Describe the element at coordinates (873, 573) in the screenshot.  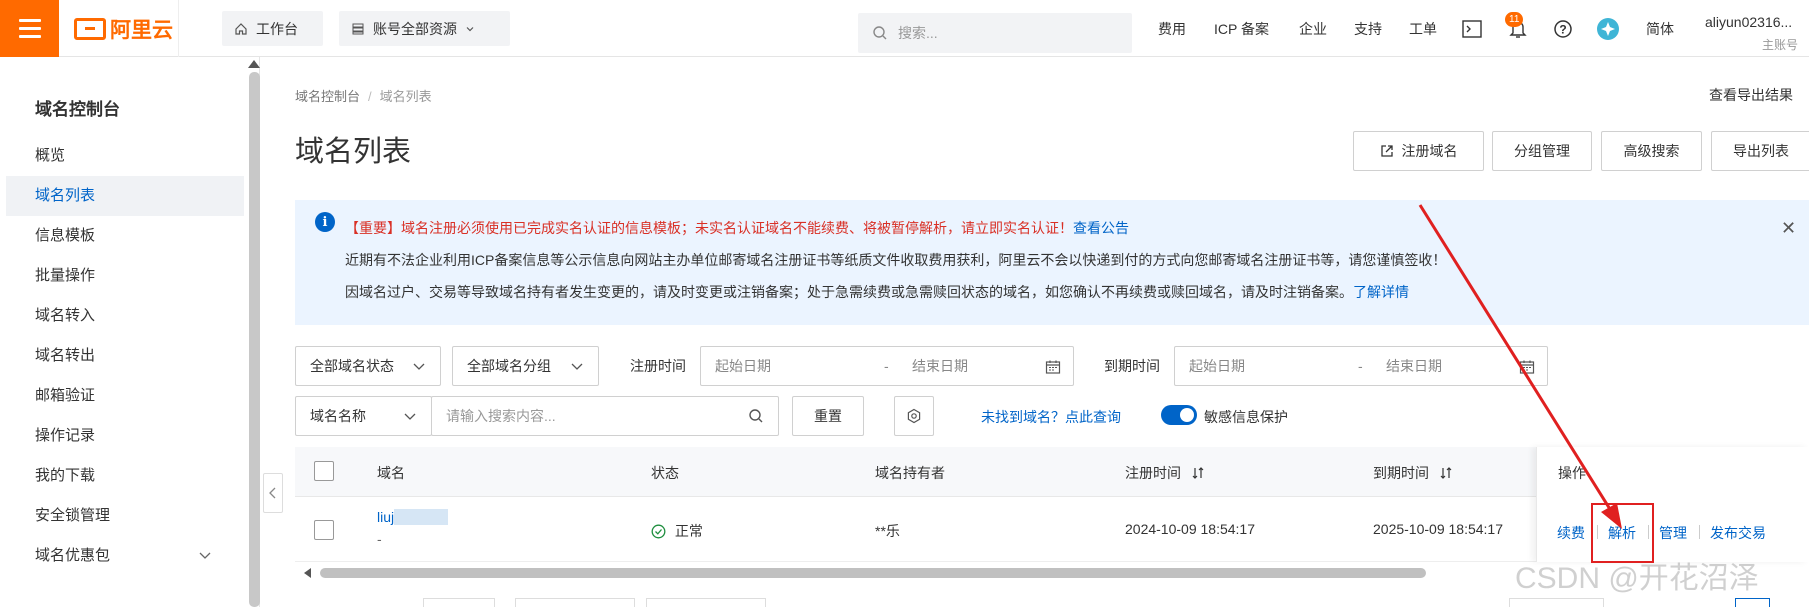
I see `table-horizontal-scrollbar` at that location.